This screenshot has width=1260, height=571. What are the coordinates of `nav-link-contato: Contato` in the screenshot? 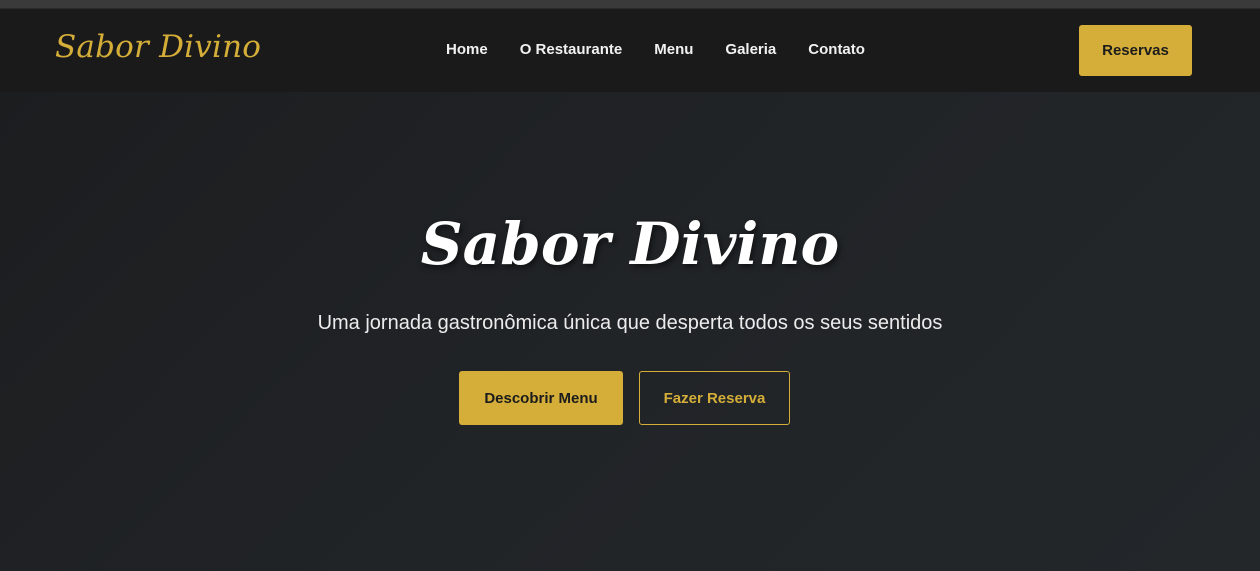 It's located at (836, 49).